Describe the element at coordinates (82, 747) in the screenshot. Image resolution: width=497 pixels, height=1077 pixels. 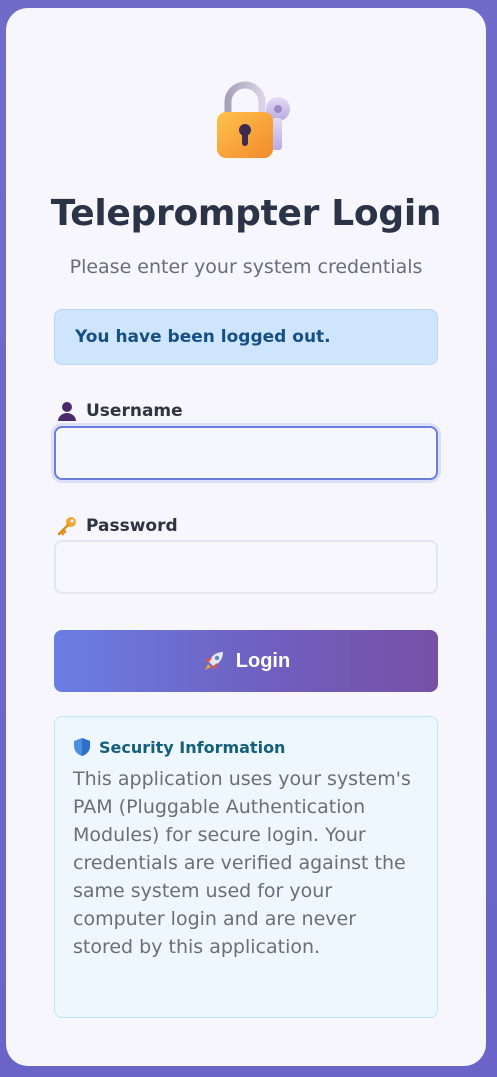
I see `shield-icon` at that location.